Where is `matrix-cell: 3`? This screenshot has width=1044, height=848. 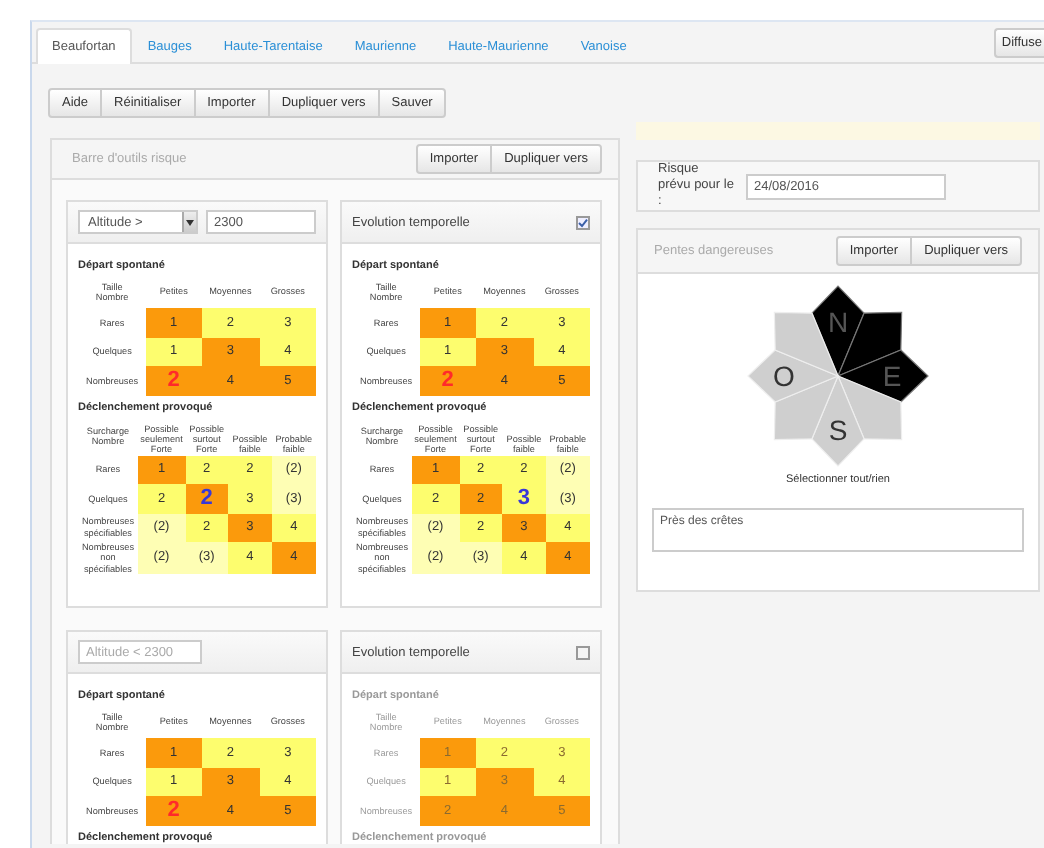
matrix-cell: 3 is located at coordinates (524, 498).